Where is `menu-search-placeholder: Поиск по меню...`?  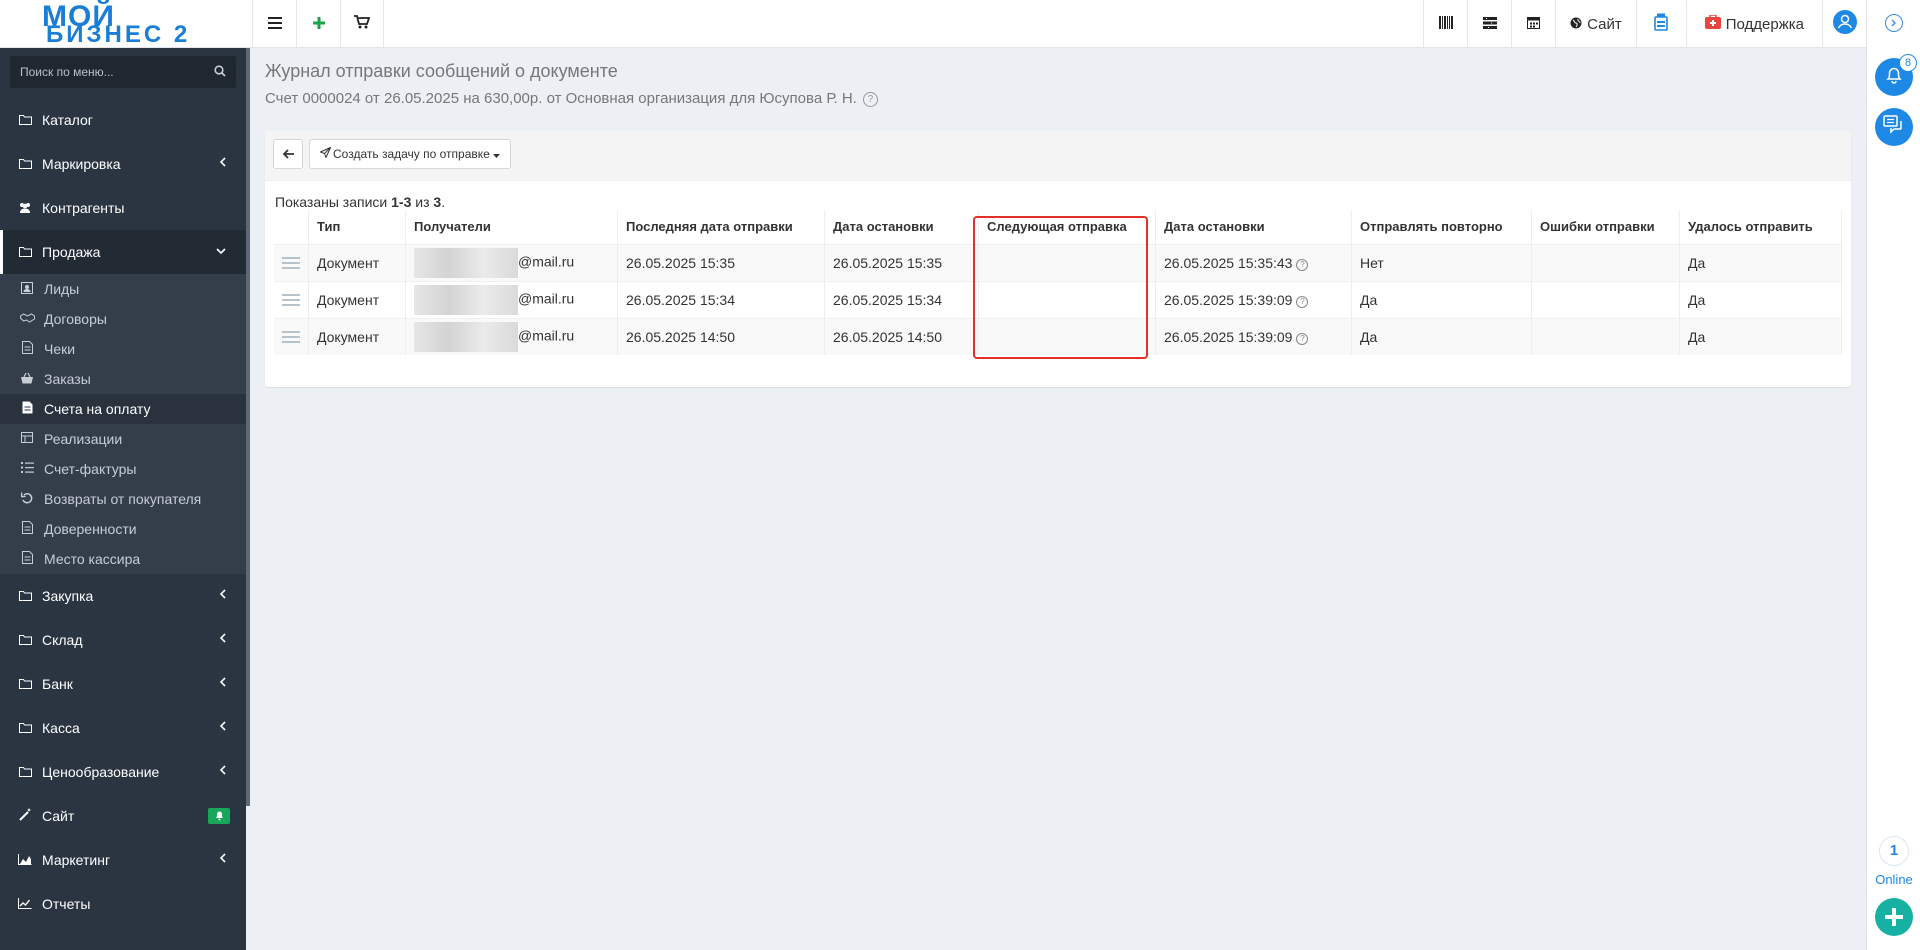
menu-search-placeholder: Поиск по меню... is located at coordinates (67, 72).